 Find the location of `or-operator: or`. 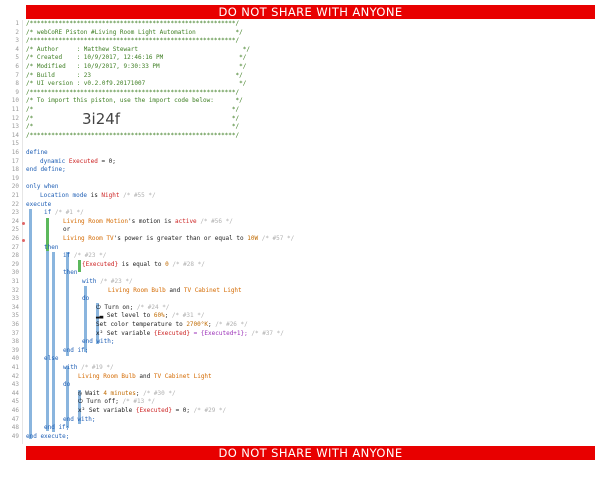

or-operator: or is located at coordinates (67, 230).